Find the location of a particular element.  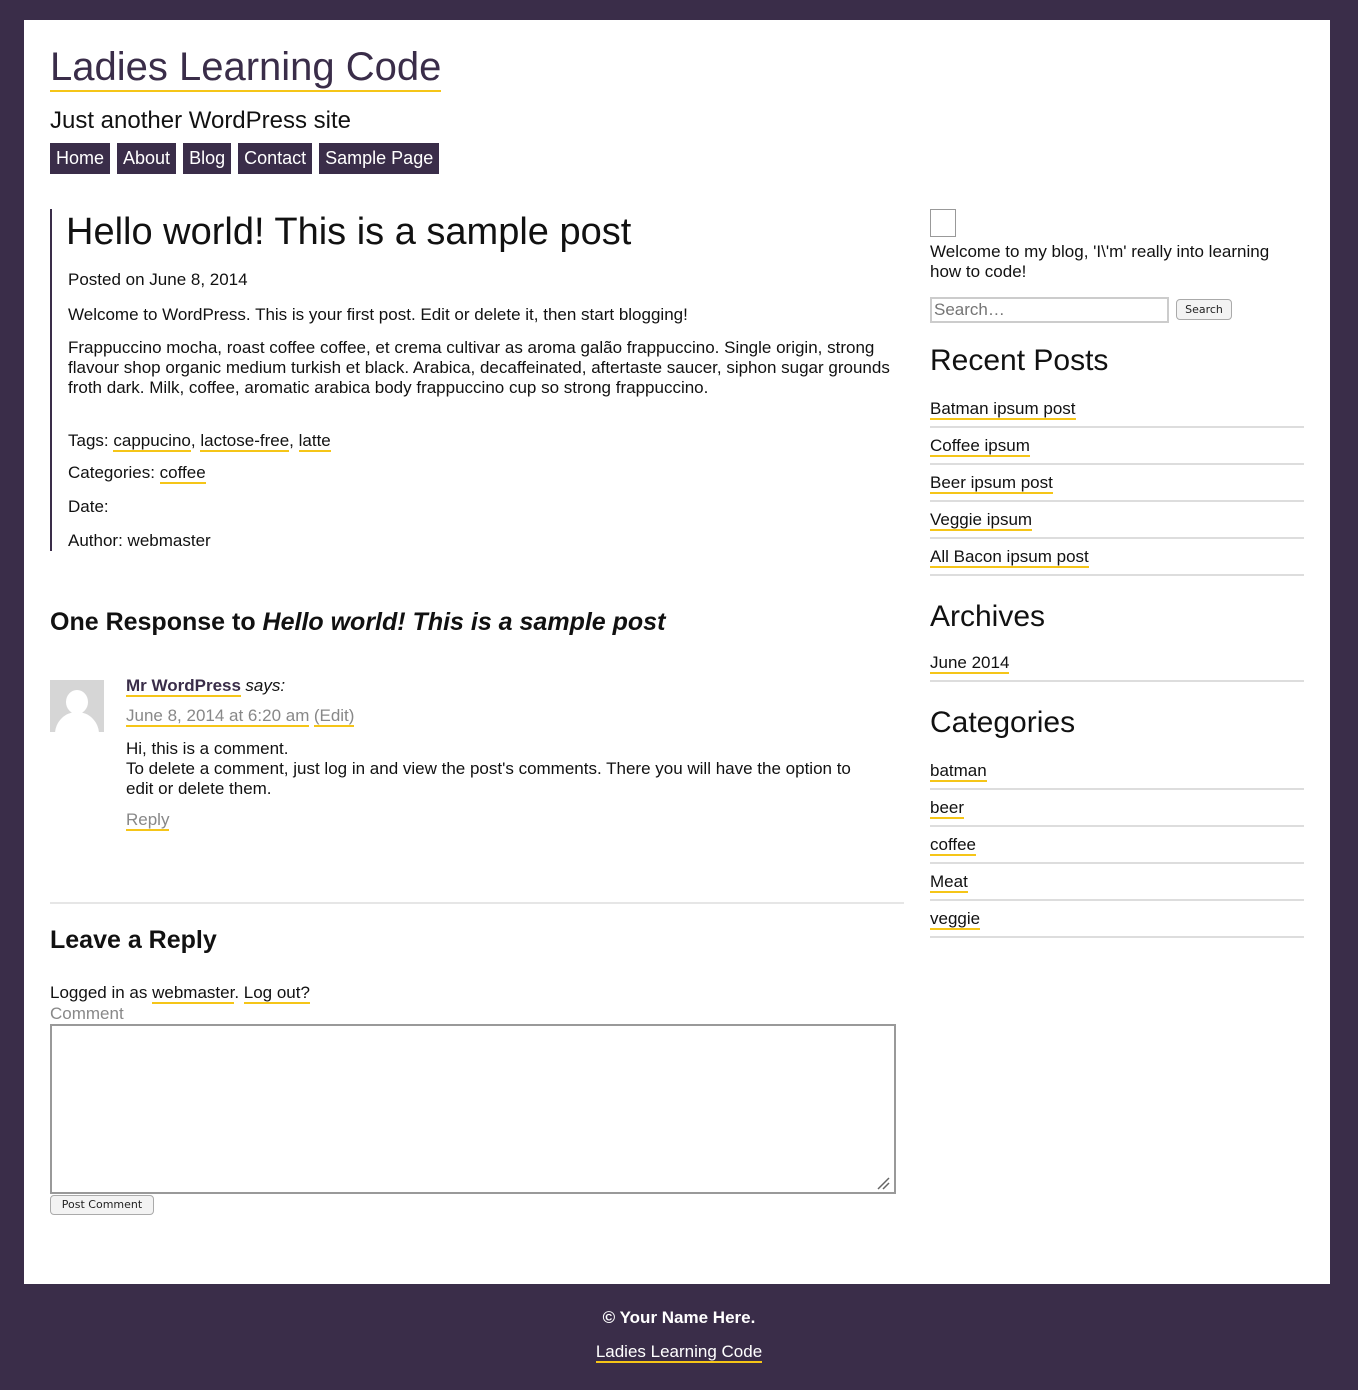

post-comment-button: Post Comment is located at coordinates (102, 1205).